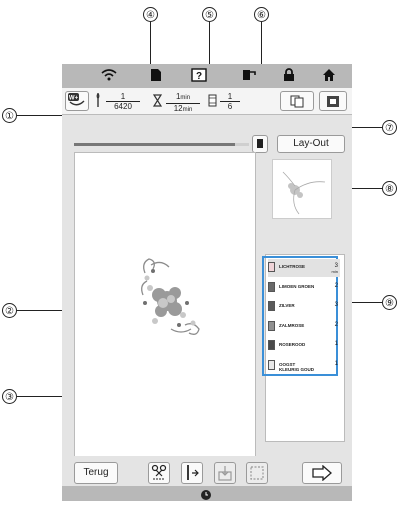  What do you see at coordinates (156, 76) in the screenshot?
I see `document-icon` at bounding box center [156, 76].